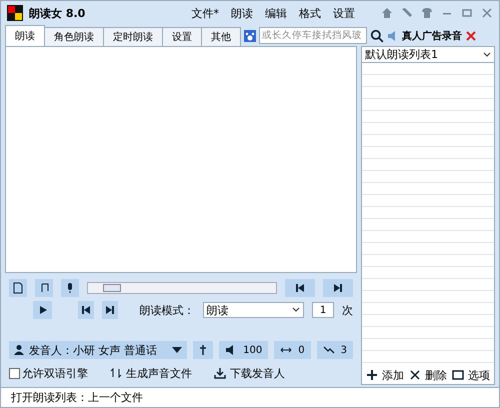 This screenshot has height=408, width=500. What do you see at coordinates (205, 13) in the screenshot?
I see `menu-item: 文件*` at bounding box center [205, 13].